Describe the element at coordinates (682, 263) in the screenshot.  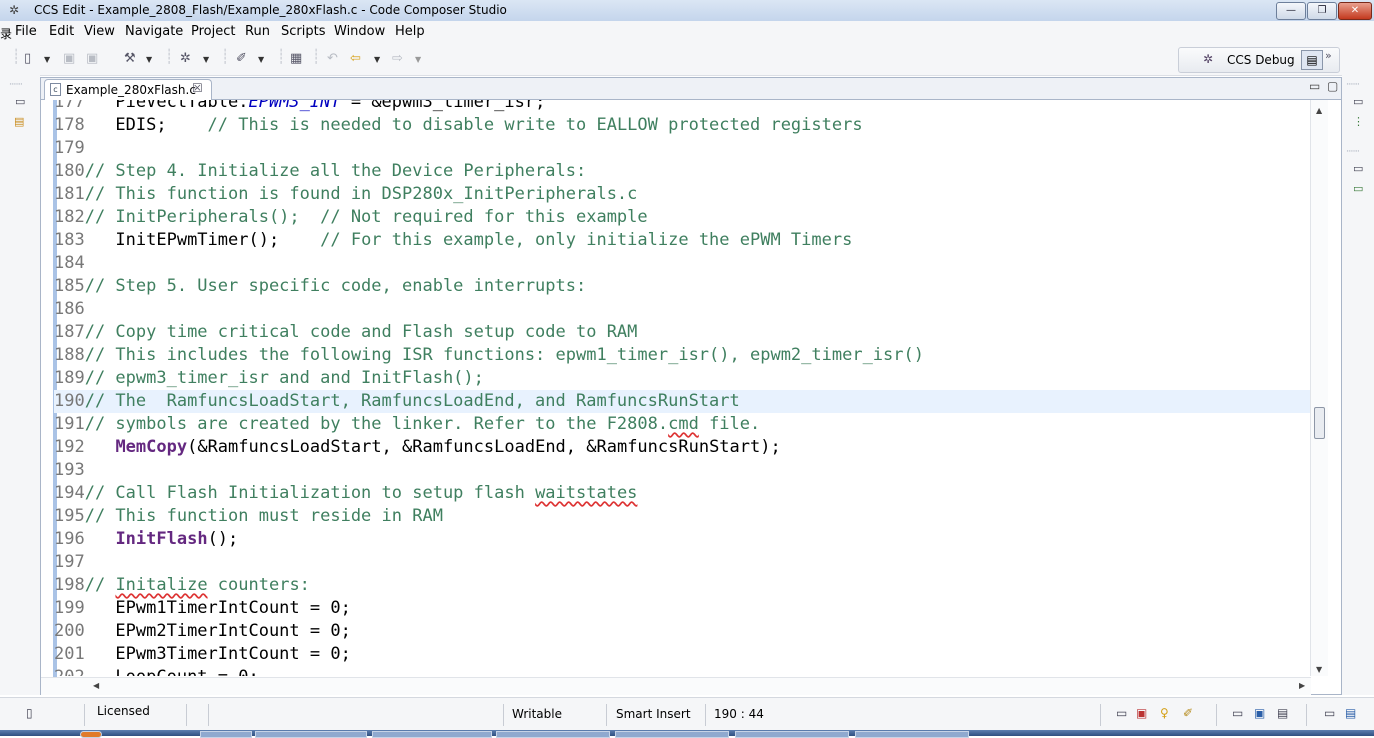
I see `code-line: 184` at that location.